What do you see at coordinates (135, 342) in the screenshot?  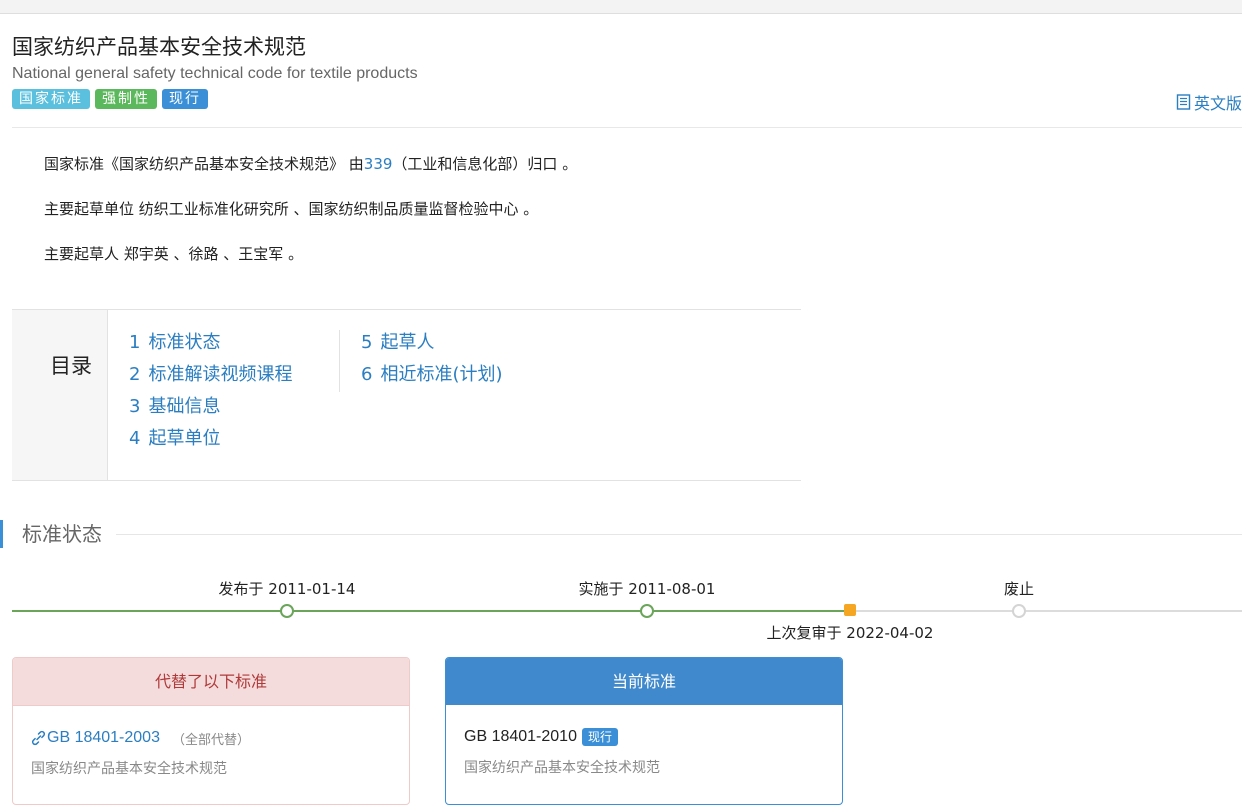 I see `toc-item-number: 1` at bounding box center [135, 342].